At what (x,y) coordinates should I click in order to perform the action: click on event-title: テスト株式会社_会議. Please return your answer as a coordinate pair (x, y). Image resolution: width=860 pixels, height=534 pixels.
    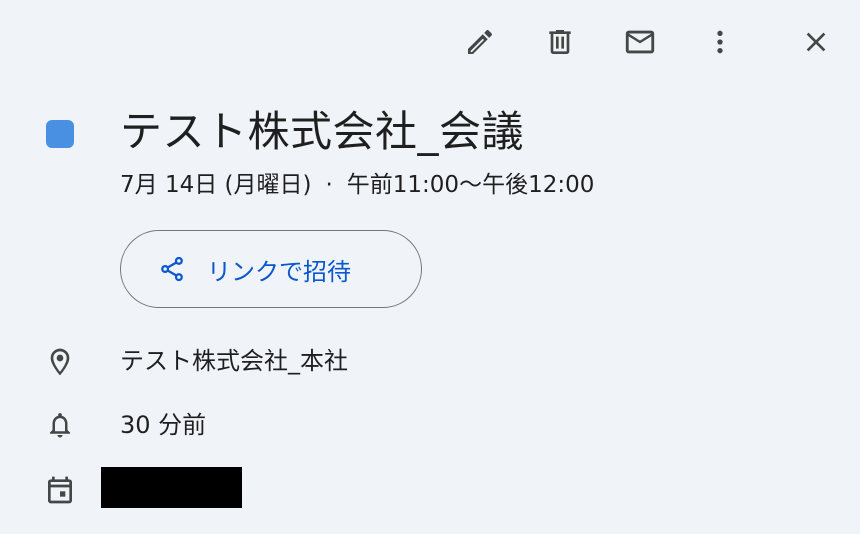
    Looking at the image, I should click on (322, 131).